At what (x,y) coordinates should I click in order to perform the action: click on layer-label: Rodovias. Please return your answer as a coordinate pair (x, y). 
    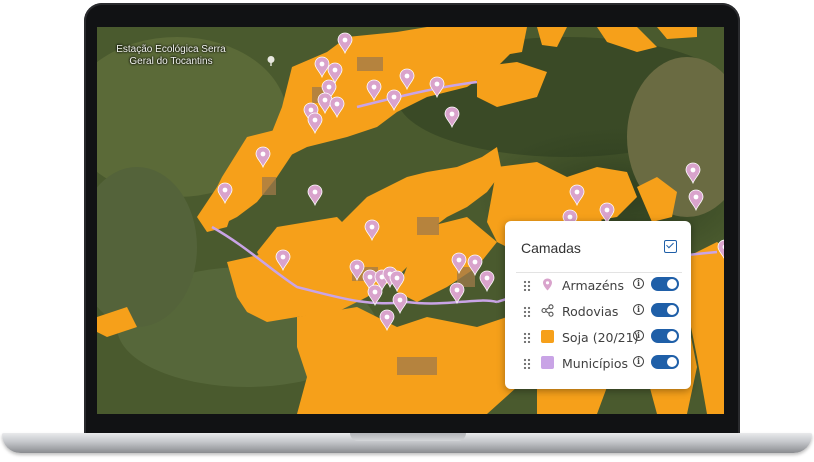
    Looking at the image, I should click on (590, 311).